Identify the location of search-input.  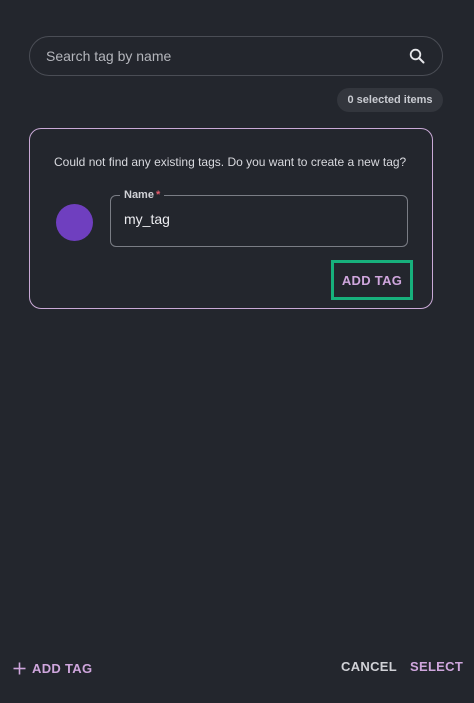
(227, 56).